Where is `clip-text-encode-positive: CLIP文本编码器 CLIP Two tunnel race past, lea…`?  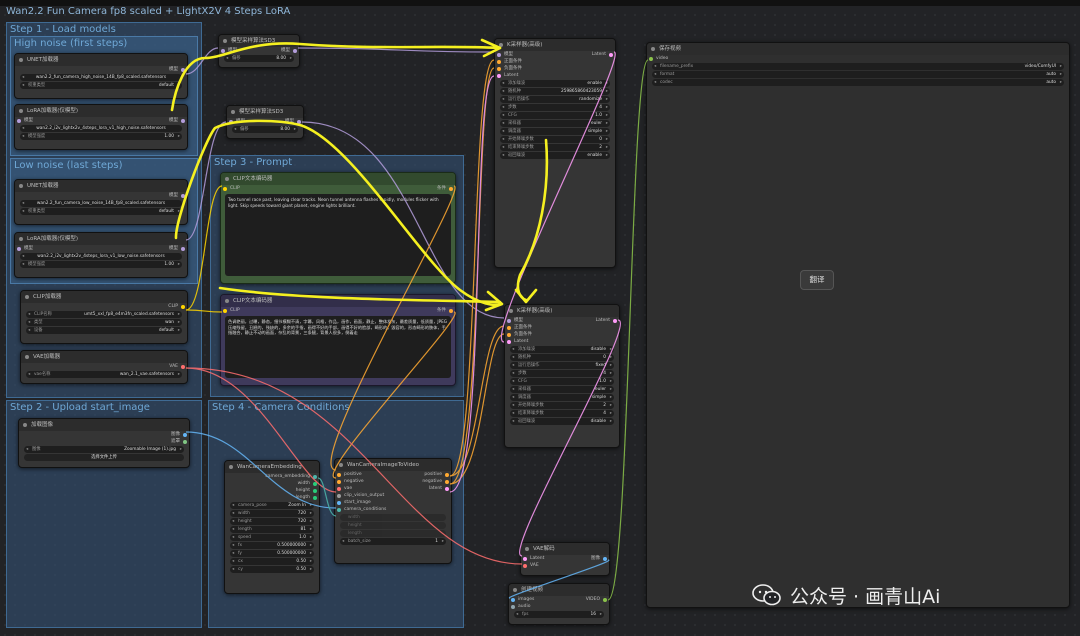
clip-text-encode-positive: CLIP文本编码器 CLIP Two tunnel race past, lea… is located at coordinates (338, 228).